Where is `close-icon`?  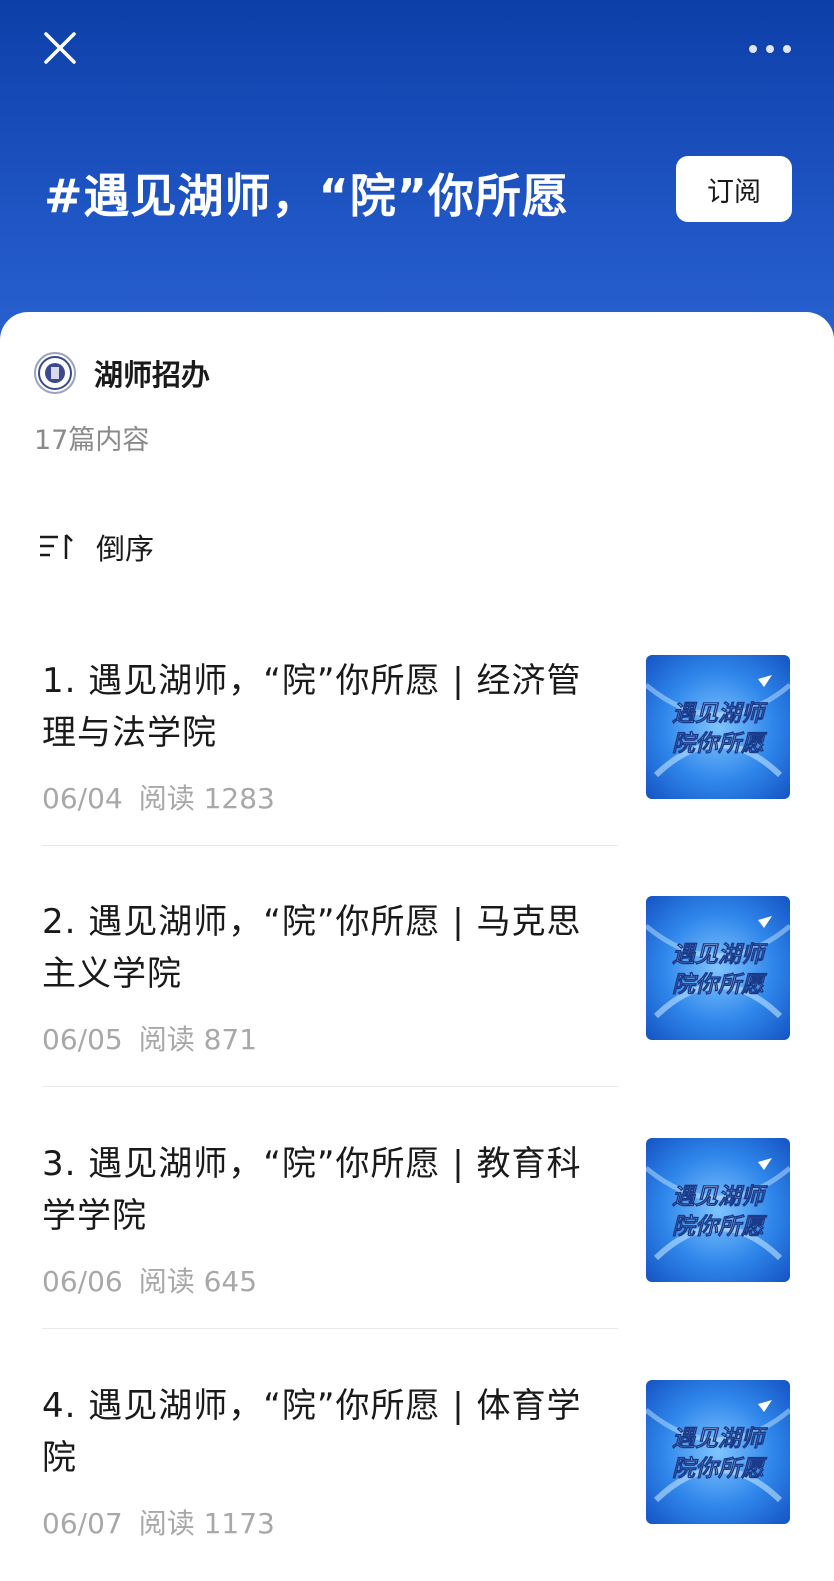 close-icon is located at coordinates (60, 48).